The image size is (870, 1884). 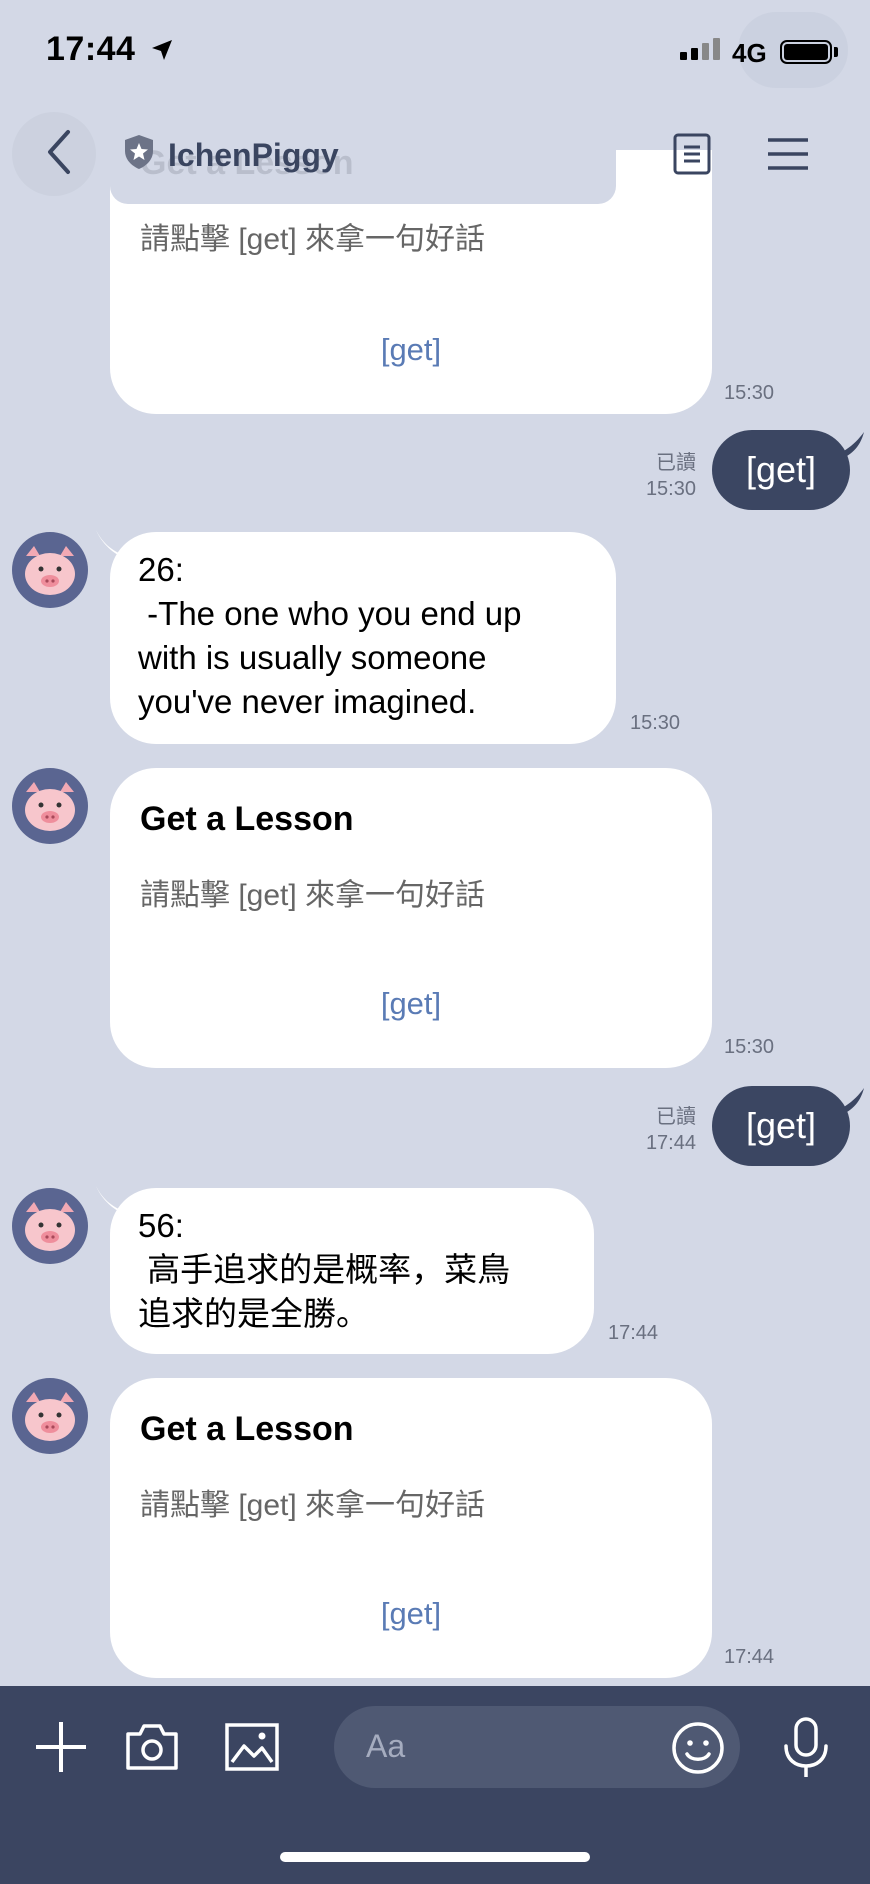 I want to click on out2-time: 17:44, so click(x=670, y=1143).